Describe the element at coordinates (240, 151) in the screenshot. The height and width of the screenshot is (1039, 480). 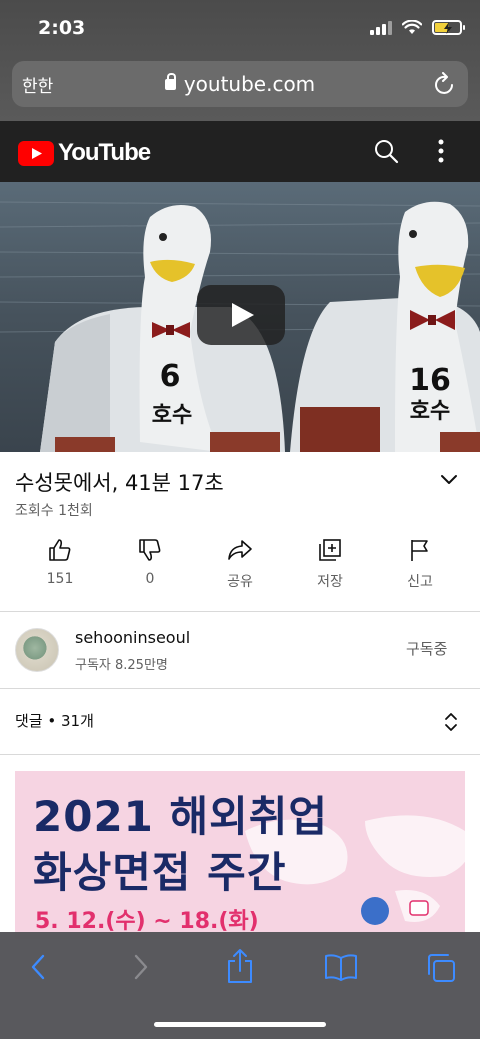
I see `youtube-header: YouTube` at that location.